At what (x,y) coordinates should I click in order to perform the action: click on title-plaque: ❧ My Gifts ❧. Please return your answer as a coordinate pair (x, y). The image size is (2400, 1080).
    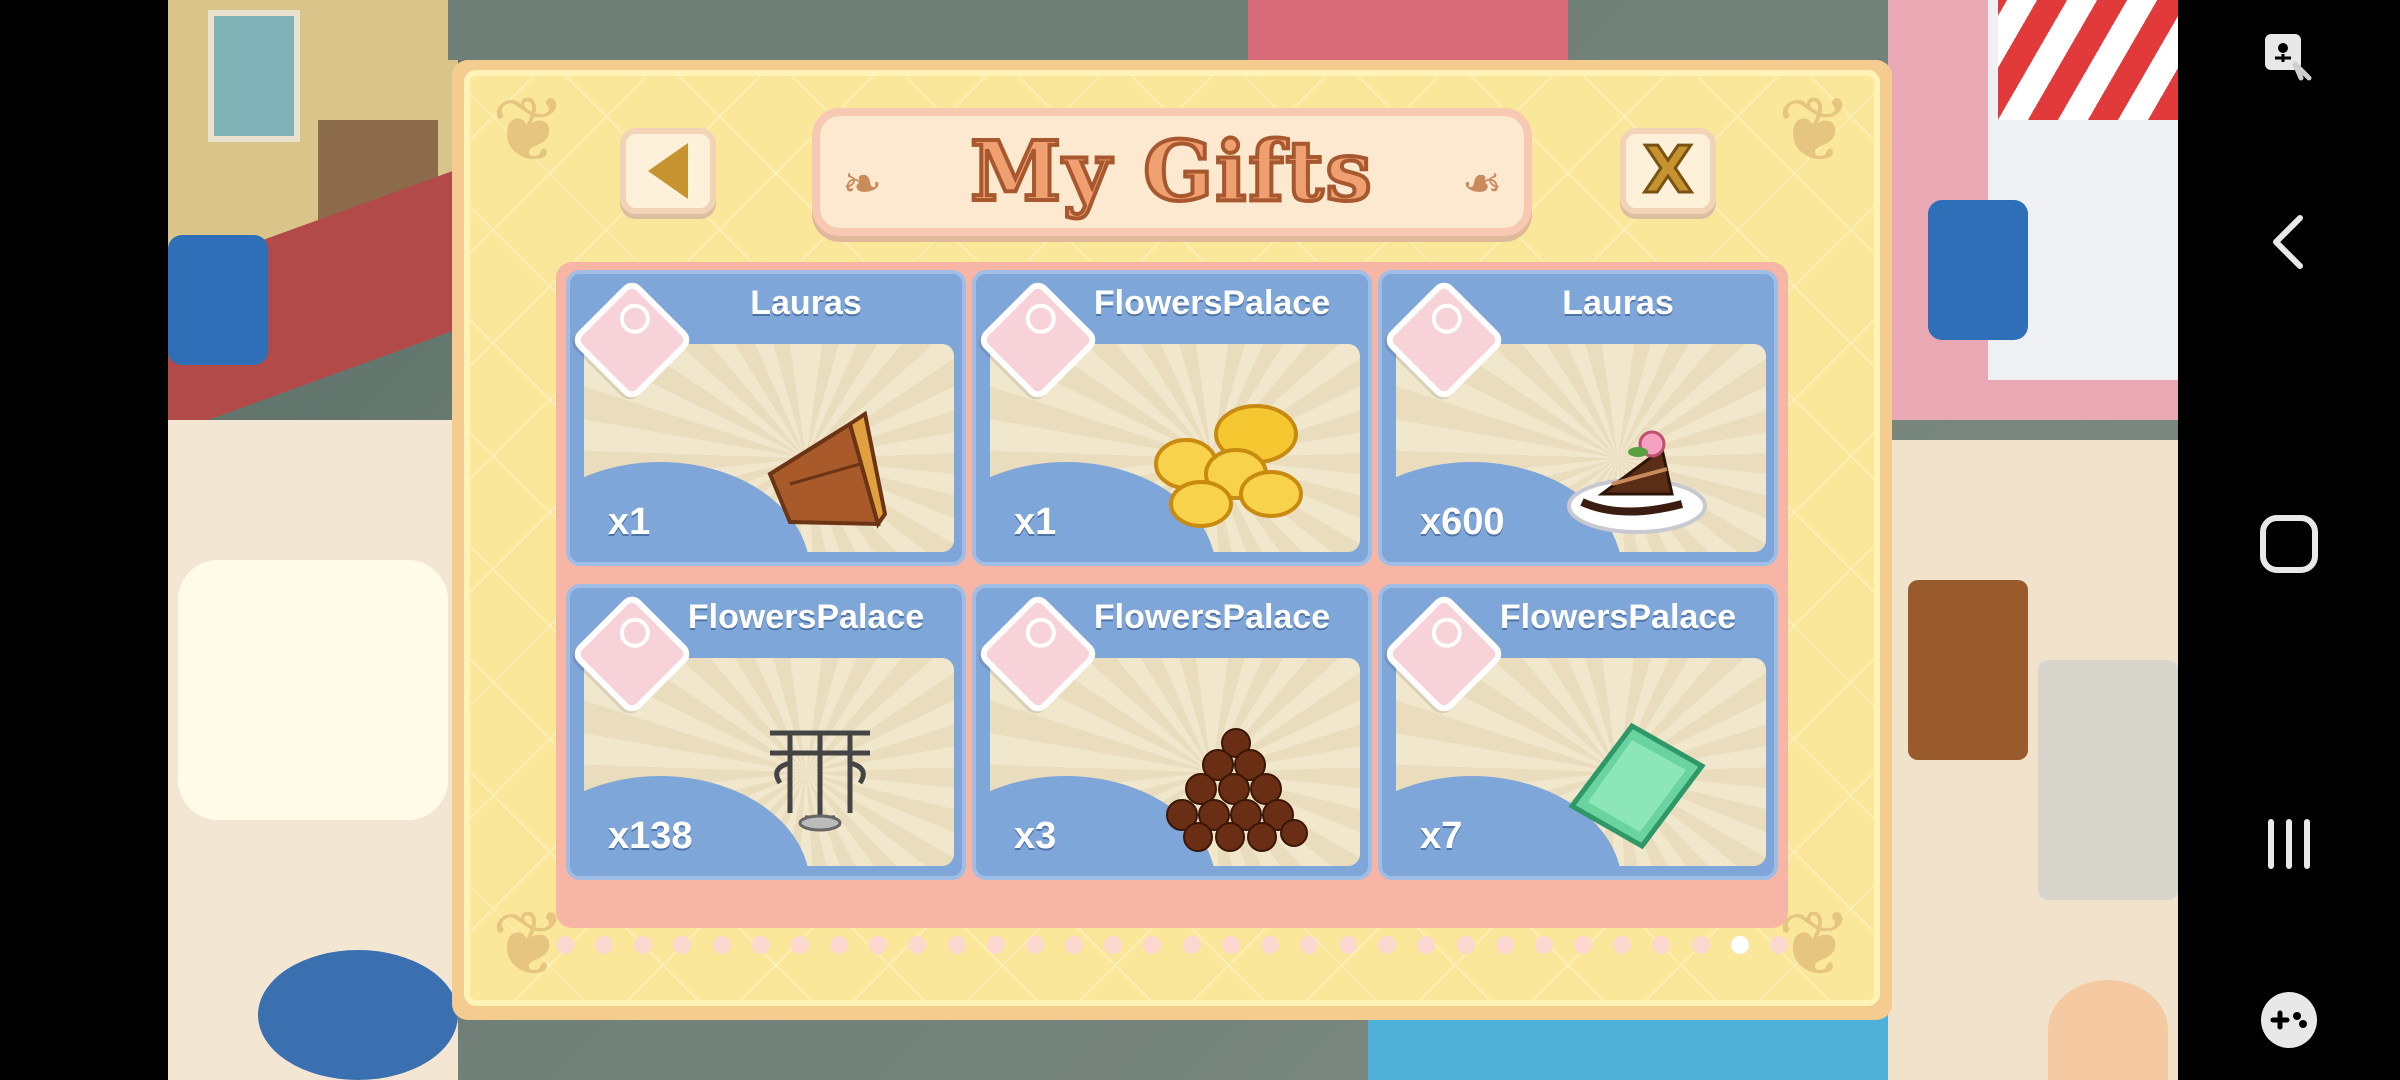
    Looking at the image, I should click on (1172, 172).